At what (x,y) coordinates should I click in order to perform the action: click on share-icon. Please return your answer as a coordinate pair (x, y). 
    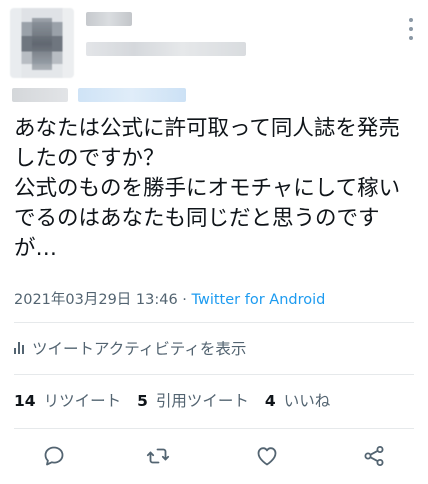
    Looking at the image, I should click on (374, 456).